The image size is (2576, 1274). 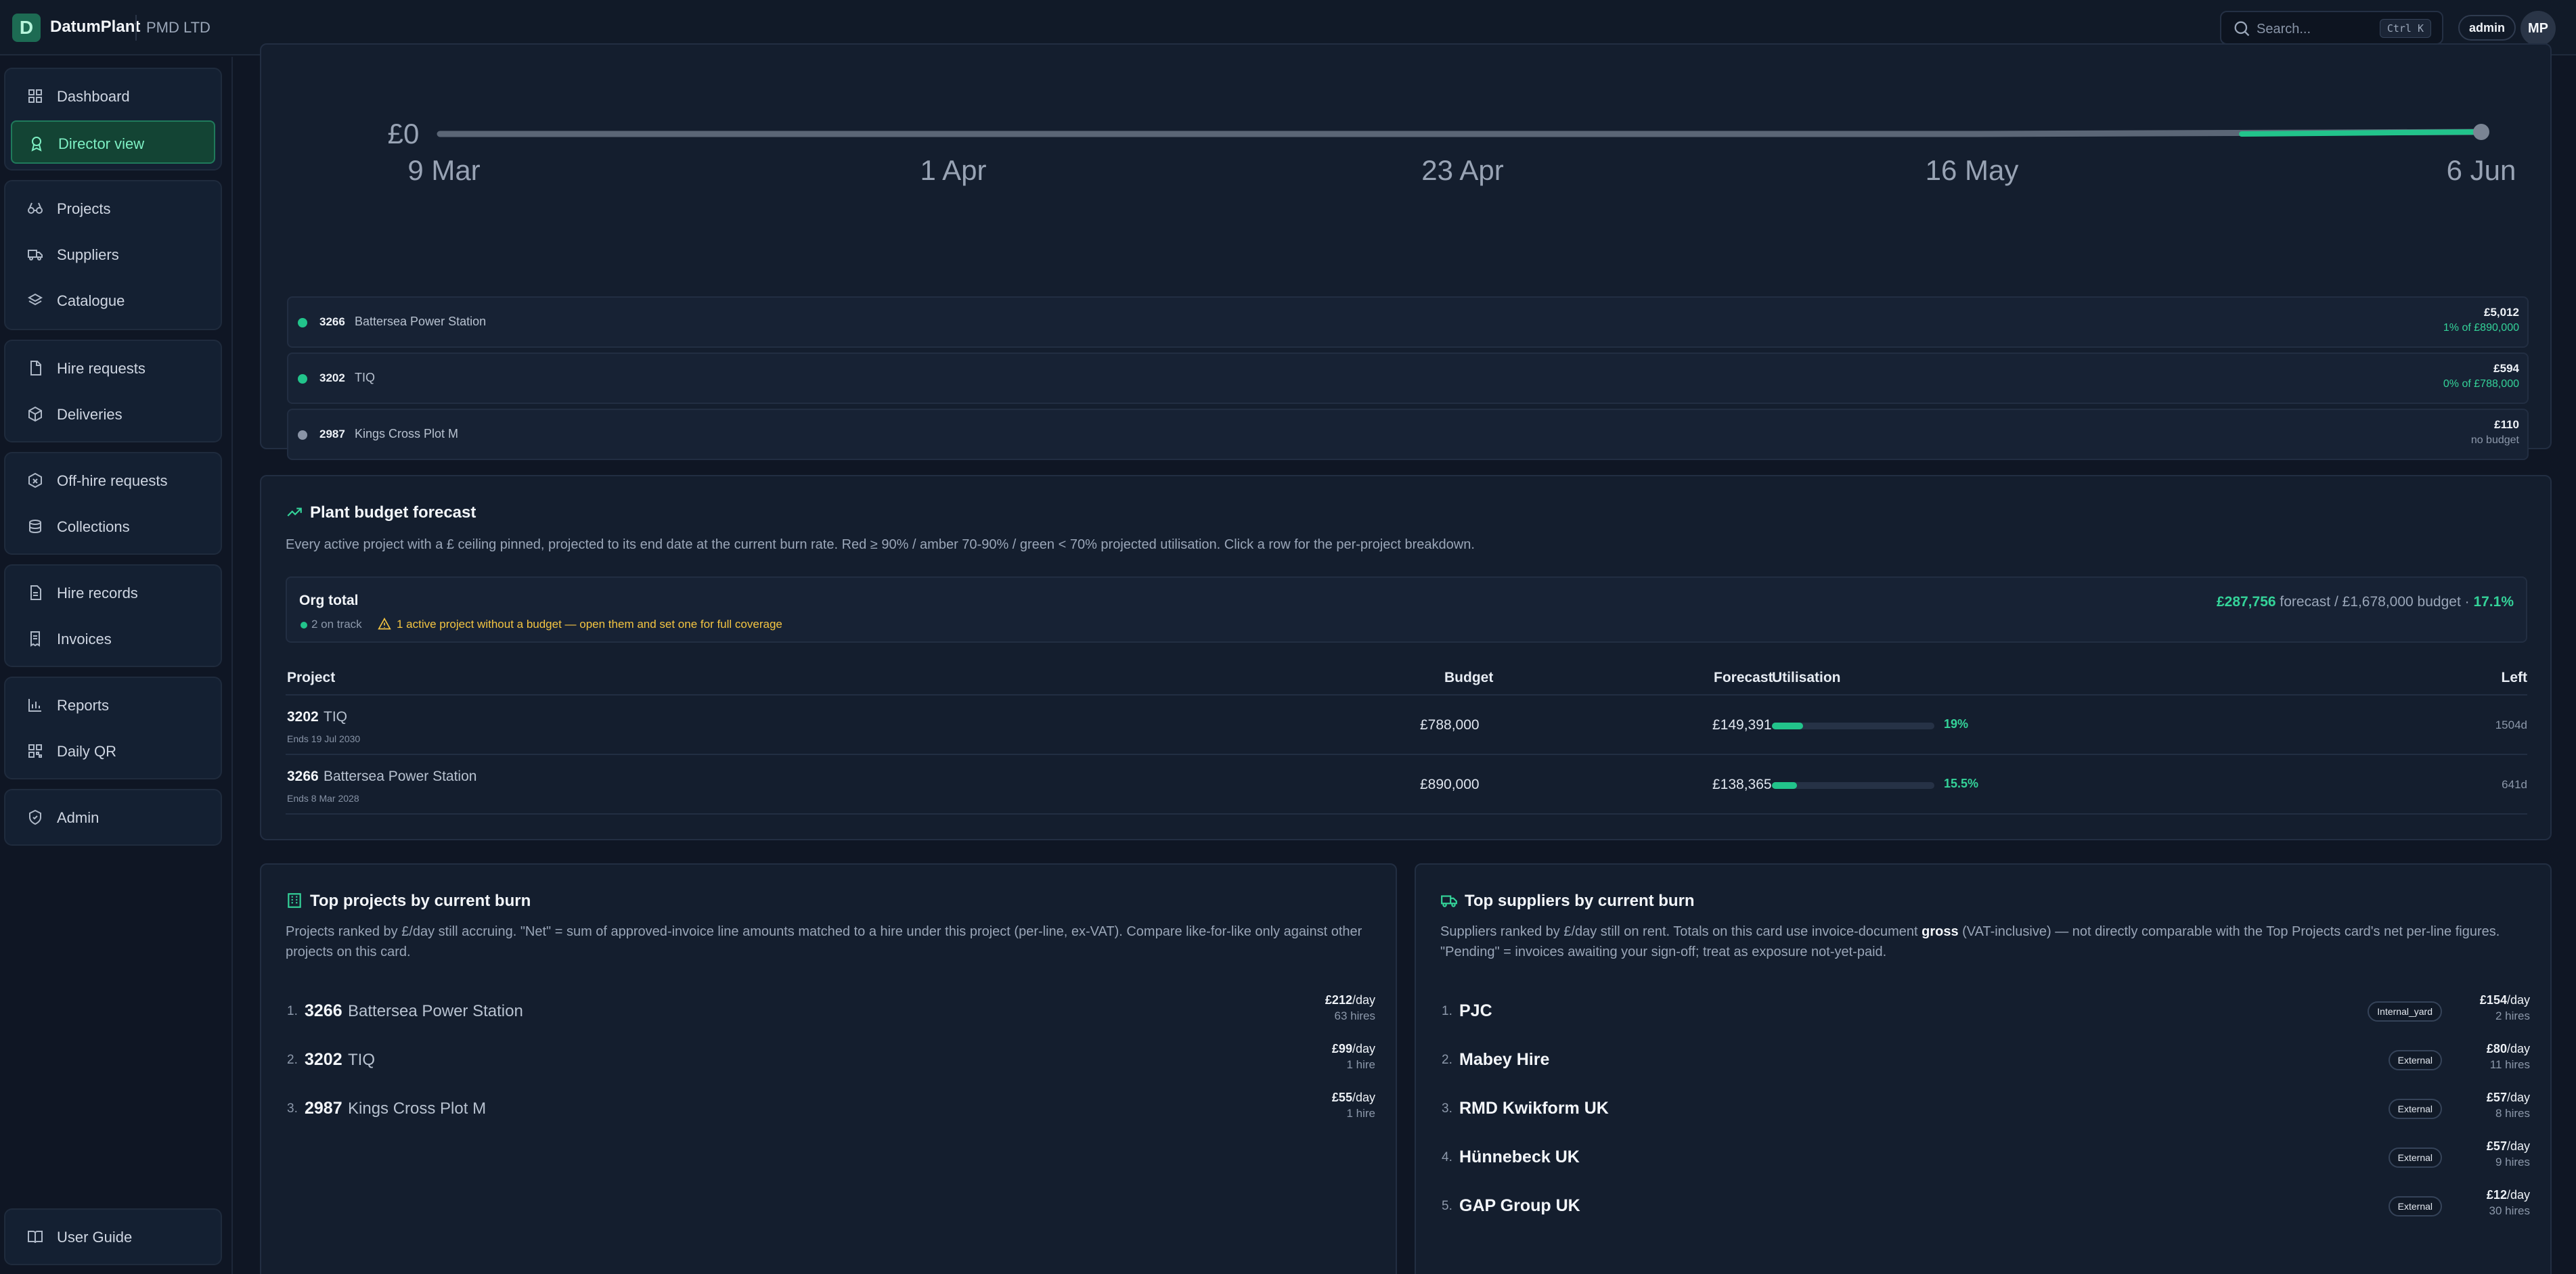 I want to click on budget-share: 0% of £788,000, so click(x=2481, y=384).